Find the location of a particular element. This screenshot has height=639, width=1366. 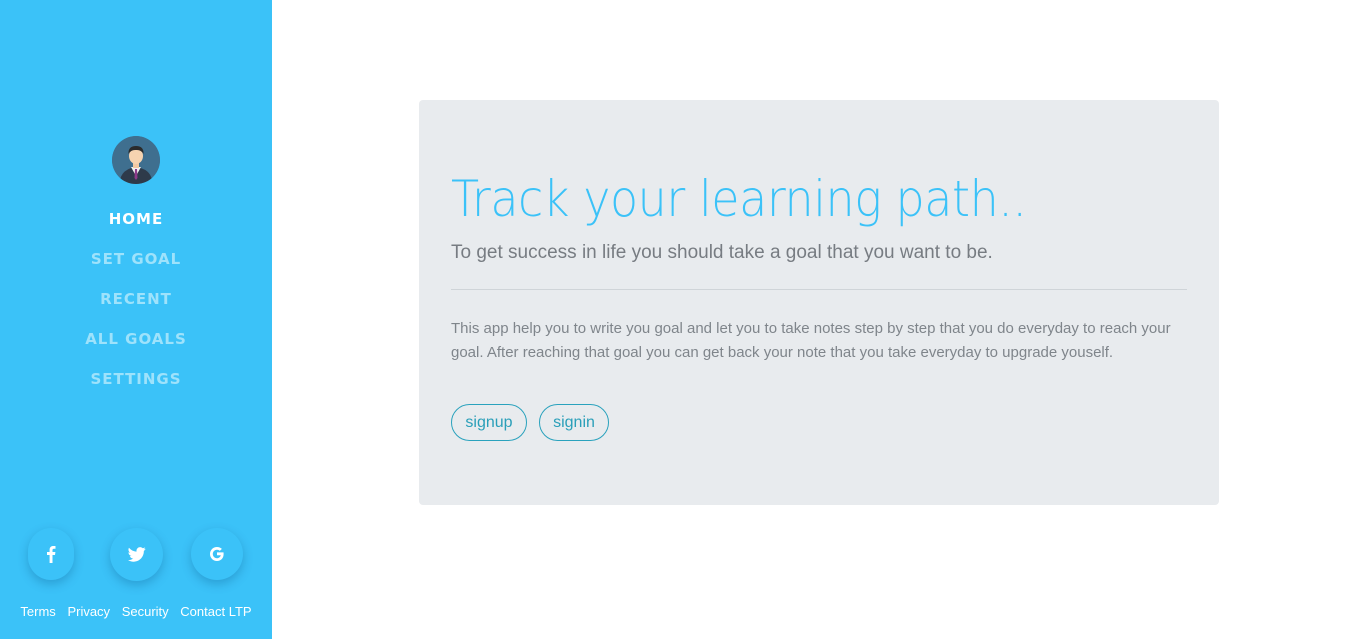

nav-item-all-goals: ALL GOALS is located at coordinates (136, 342).